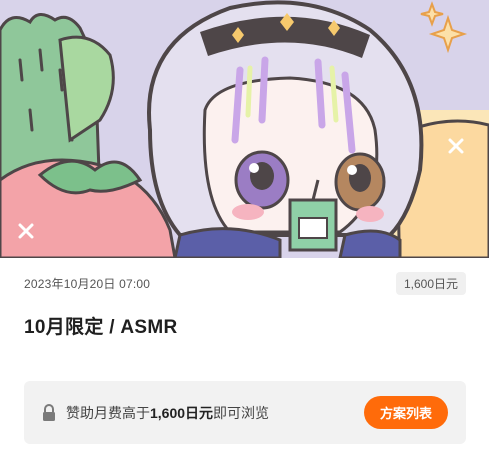 This screenshot has width=489, height=469. Describe the element at coordinates (245, 283) in the screenshot. I see `post-meta-row: 2023年10月20日 07:00 1,600日元` at that location.